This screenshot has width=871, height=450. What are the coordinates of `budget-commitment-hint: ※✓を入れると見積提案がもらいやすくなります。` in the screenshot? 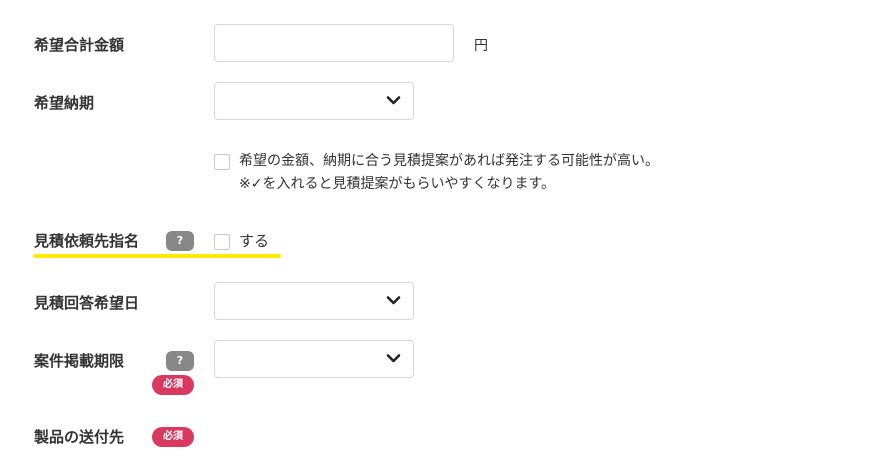 It's located at (397, 184).